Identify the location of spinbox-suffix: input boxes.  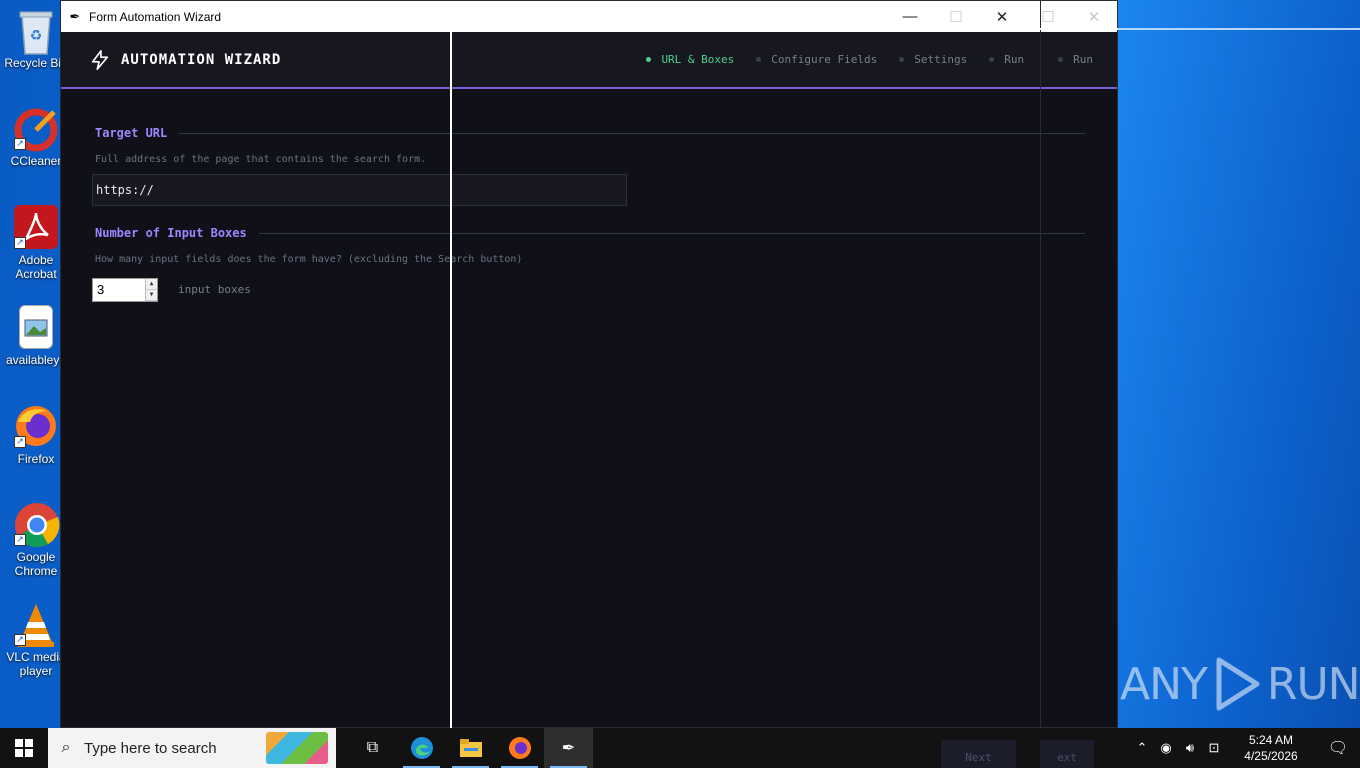
(214, 289).